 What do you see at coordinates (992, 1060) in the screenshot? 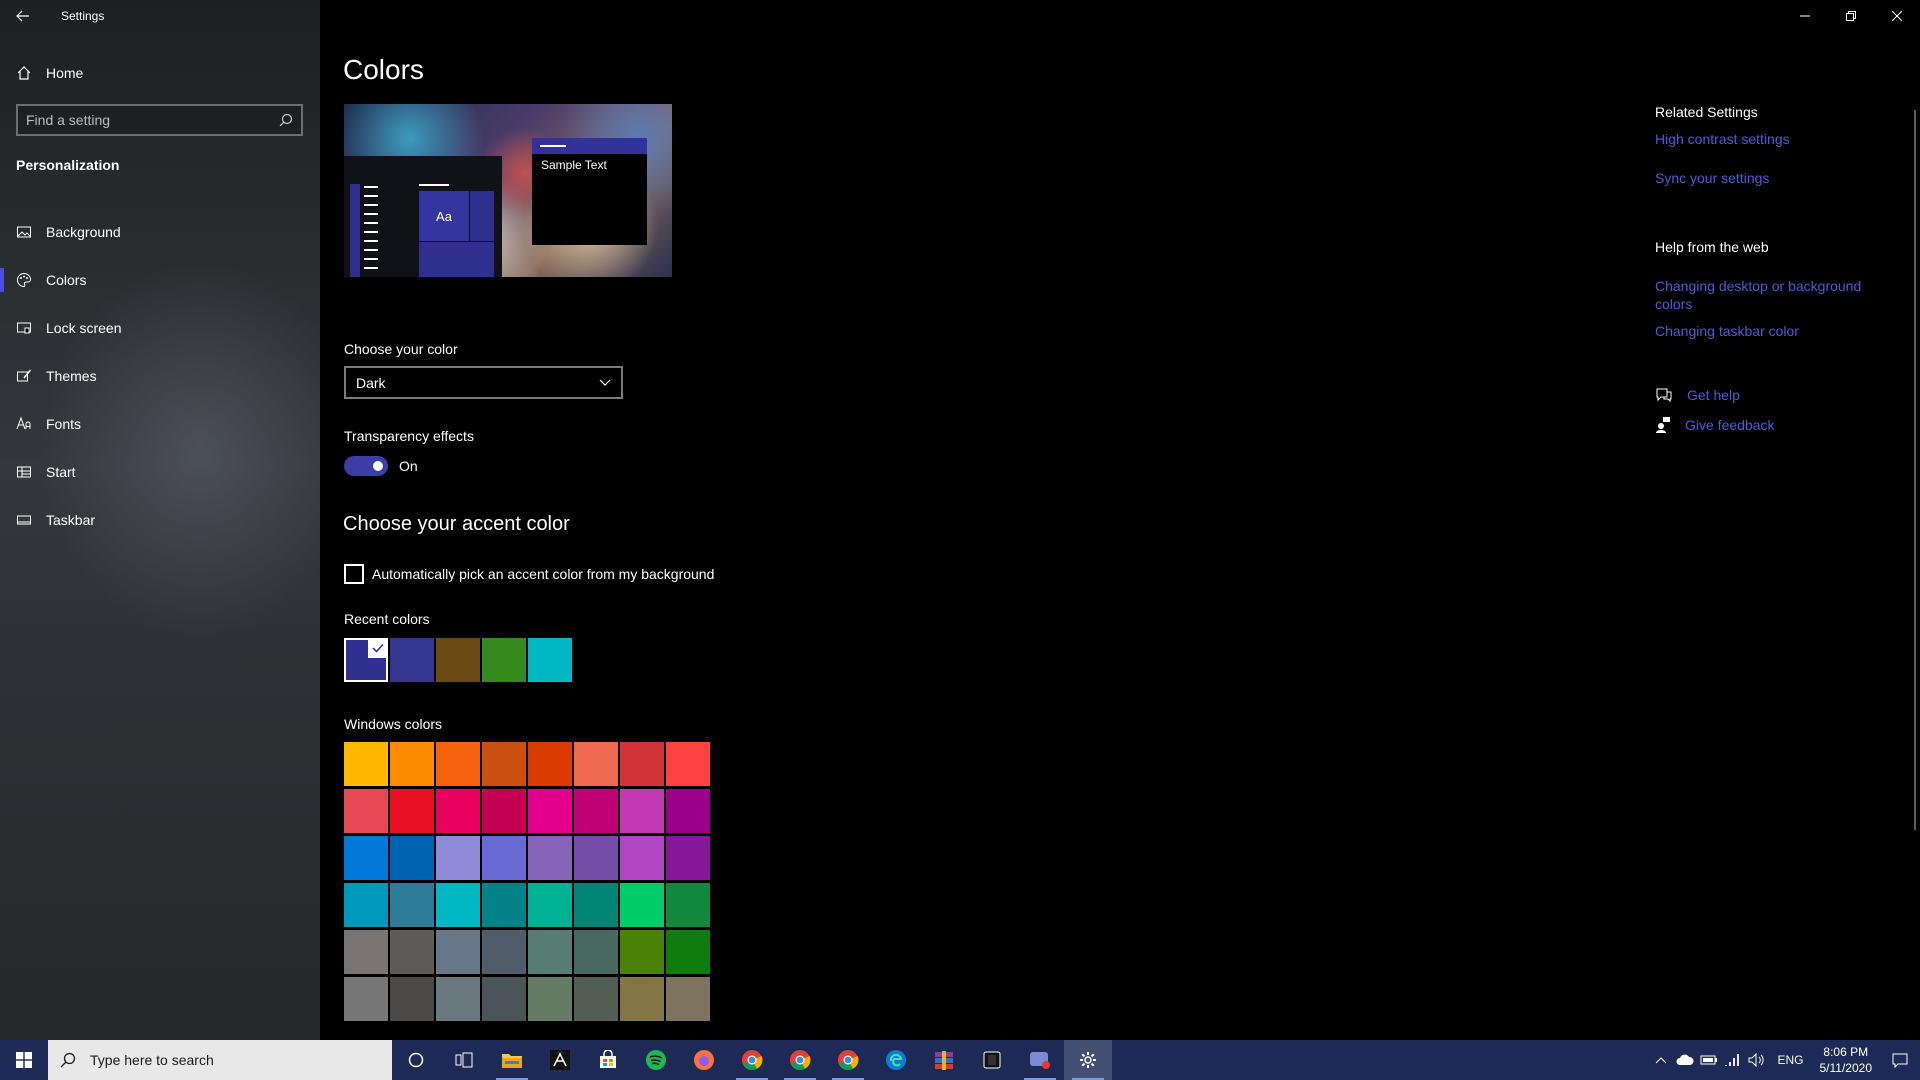
I see `terminal-app` at bounding box center [992, 1060].